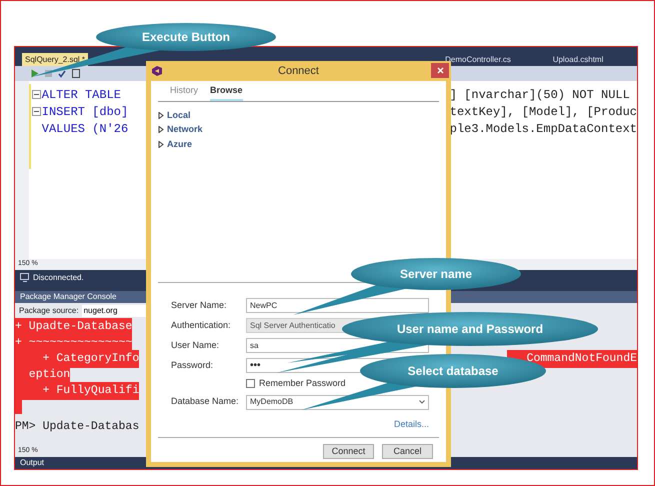 This screenshot has width=655, height=486. I want to click on dialog-tab: Browse, so click(226, 92).